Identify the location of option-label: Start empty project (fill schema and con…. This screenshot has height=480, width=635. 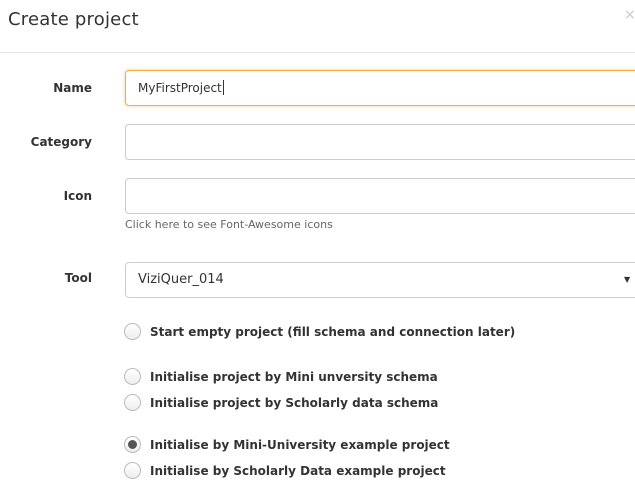
(333, 332).